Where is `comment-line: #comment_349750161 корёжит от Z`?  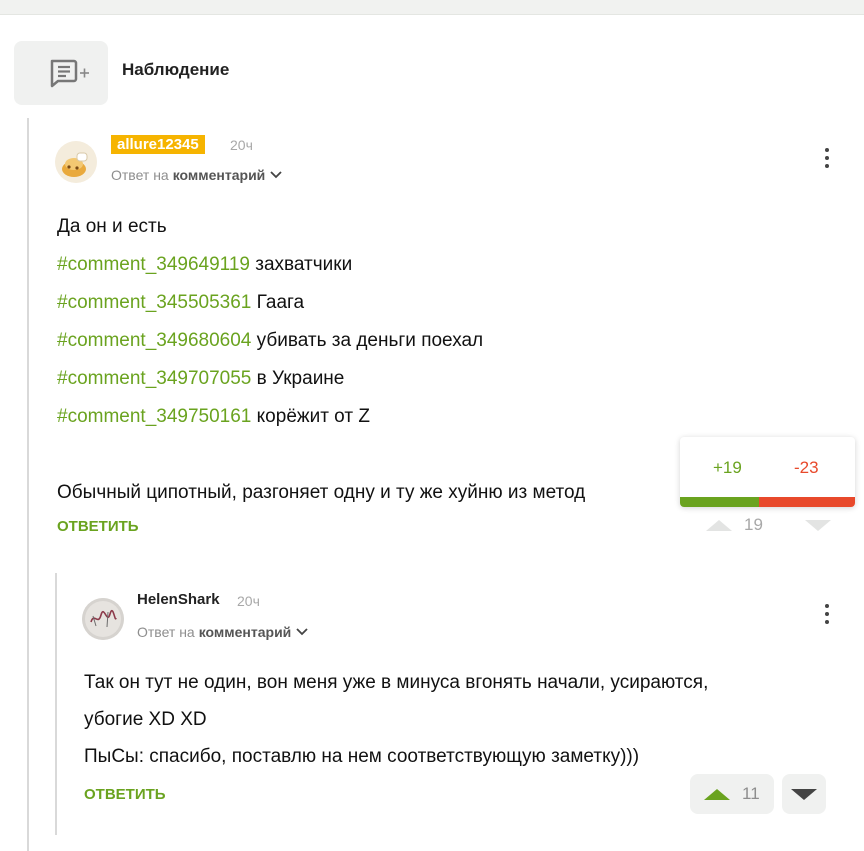 comment-line: #comment_349750161 корёжит от Z is located at coordinates (213, 416).